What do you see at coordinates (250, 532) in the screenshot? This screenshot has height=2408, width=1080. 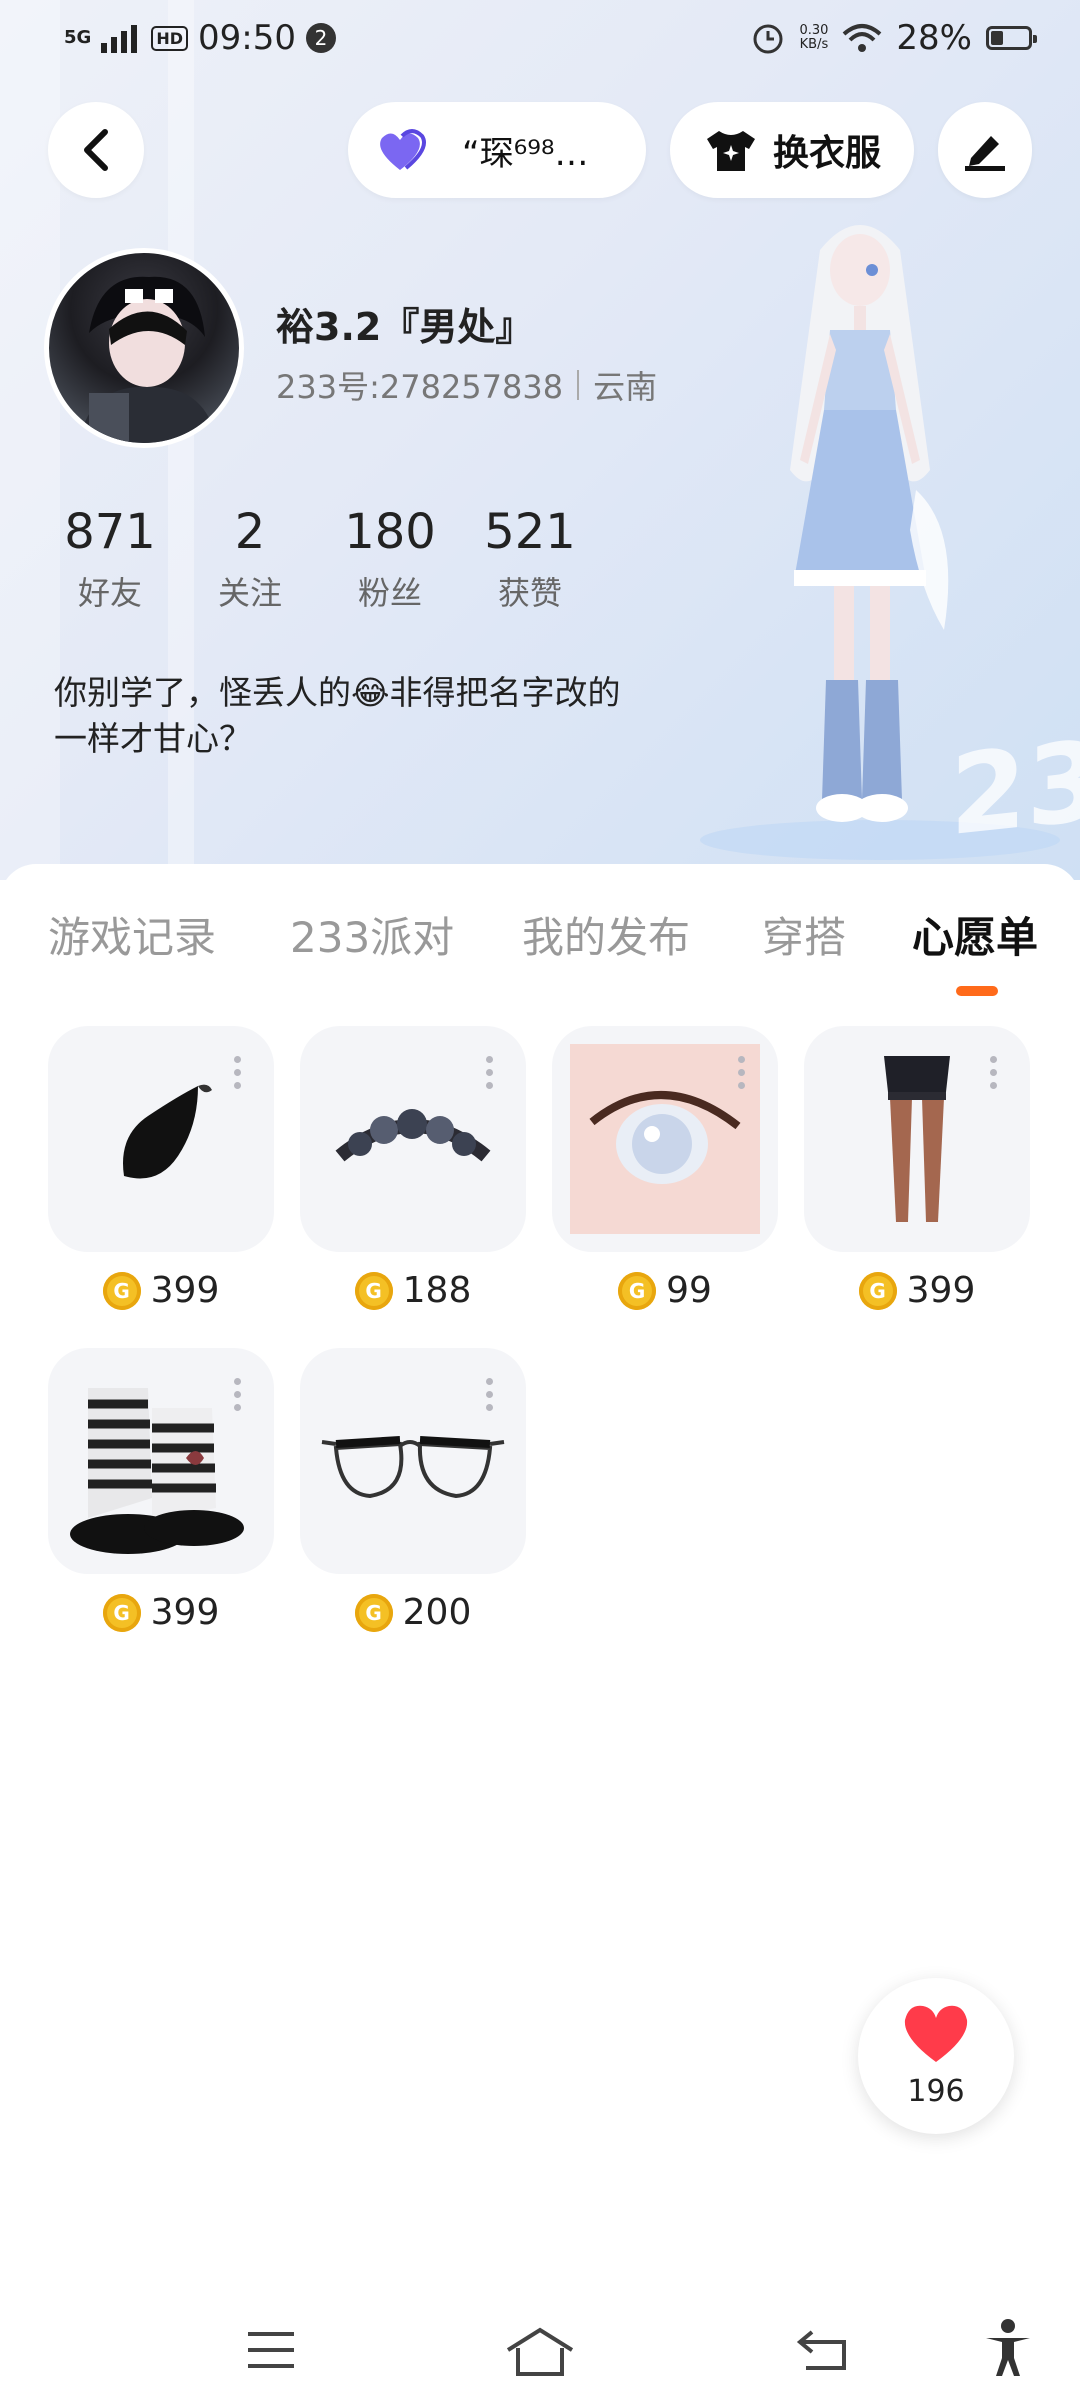 I see `stat-value: 2` at bounding box center [250, 532].